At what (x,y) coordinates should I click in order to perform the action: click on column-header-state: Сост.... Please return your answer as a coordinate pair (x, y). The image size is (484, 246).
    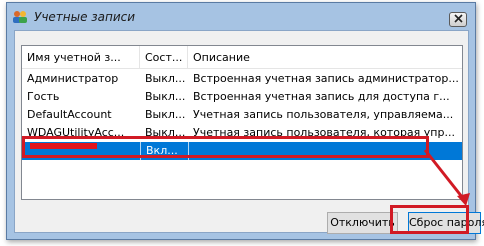
    Looking at the image, I should click on (164, 57).